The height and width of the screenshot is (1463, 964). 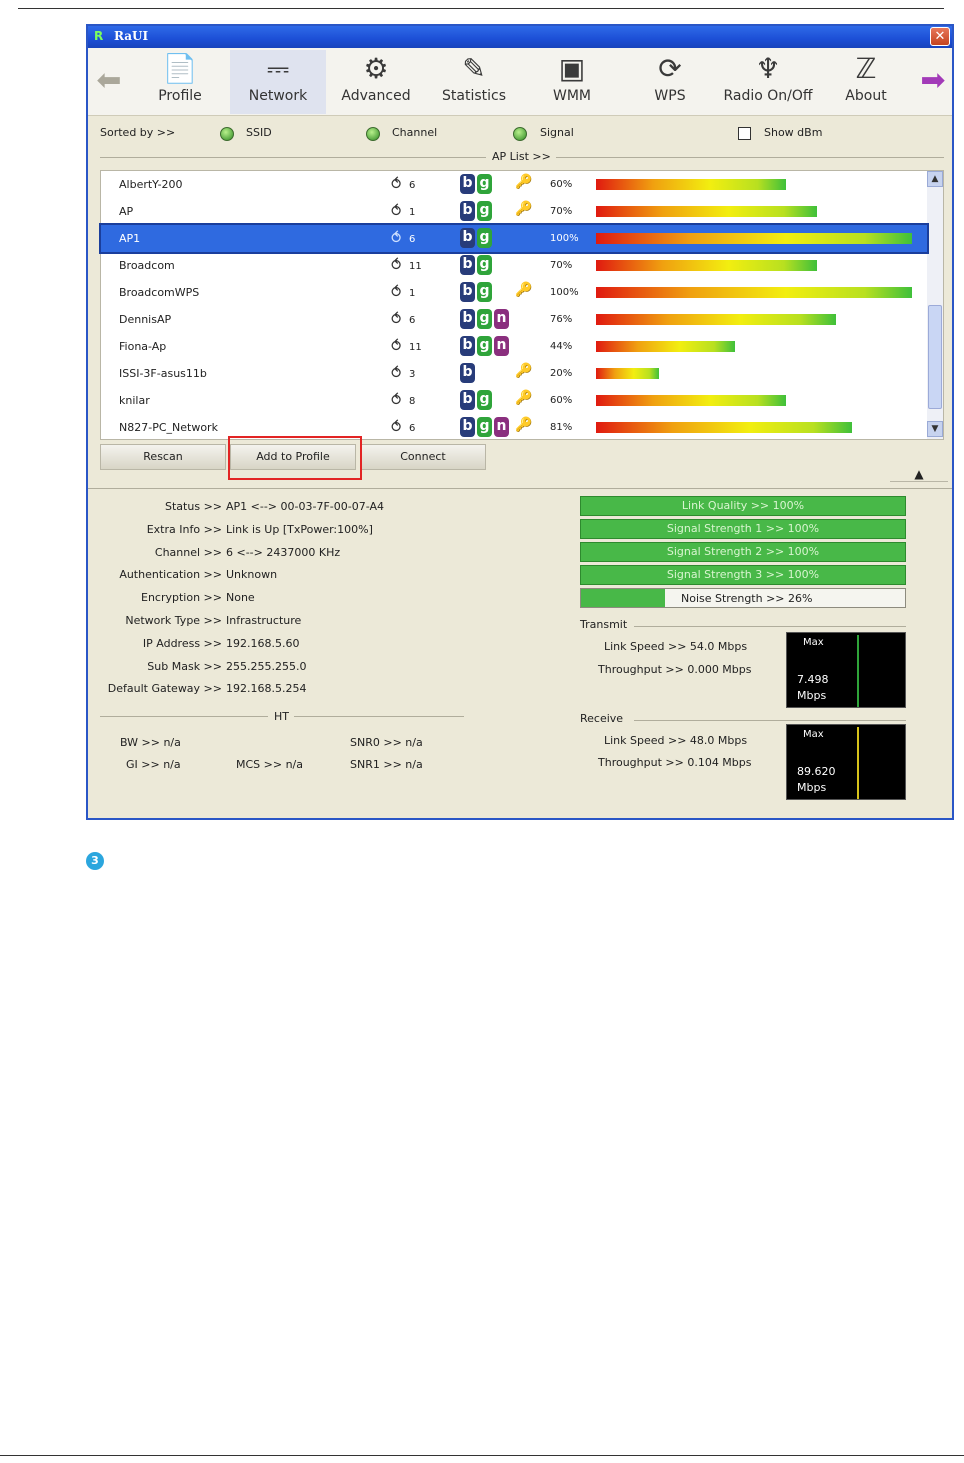 I want to click on ap-row: N827-PC_Network ⥀ 6 b g n 🔑 81%, so click(x=514, y=427).